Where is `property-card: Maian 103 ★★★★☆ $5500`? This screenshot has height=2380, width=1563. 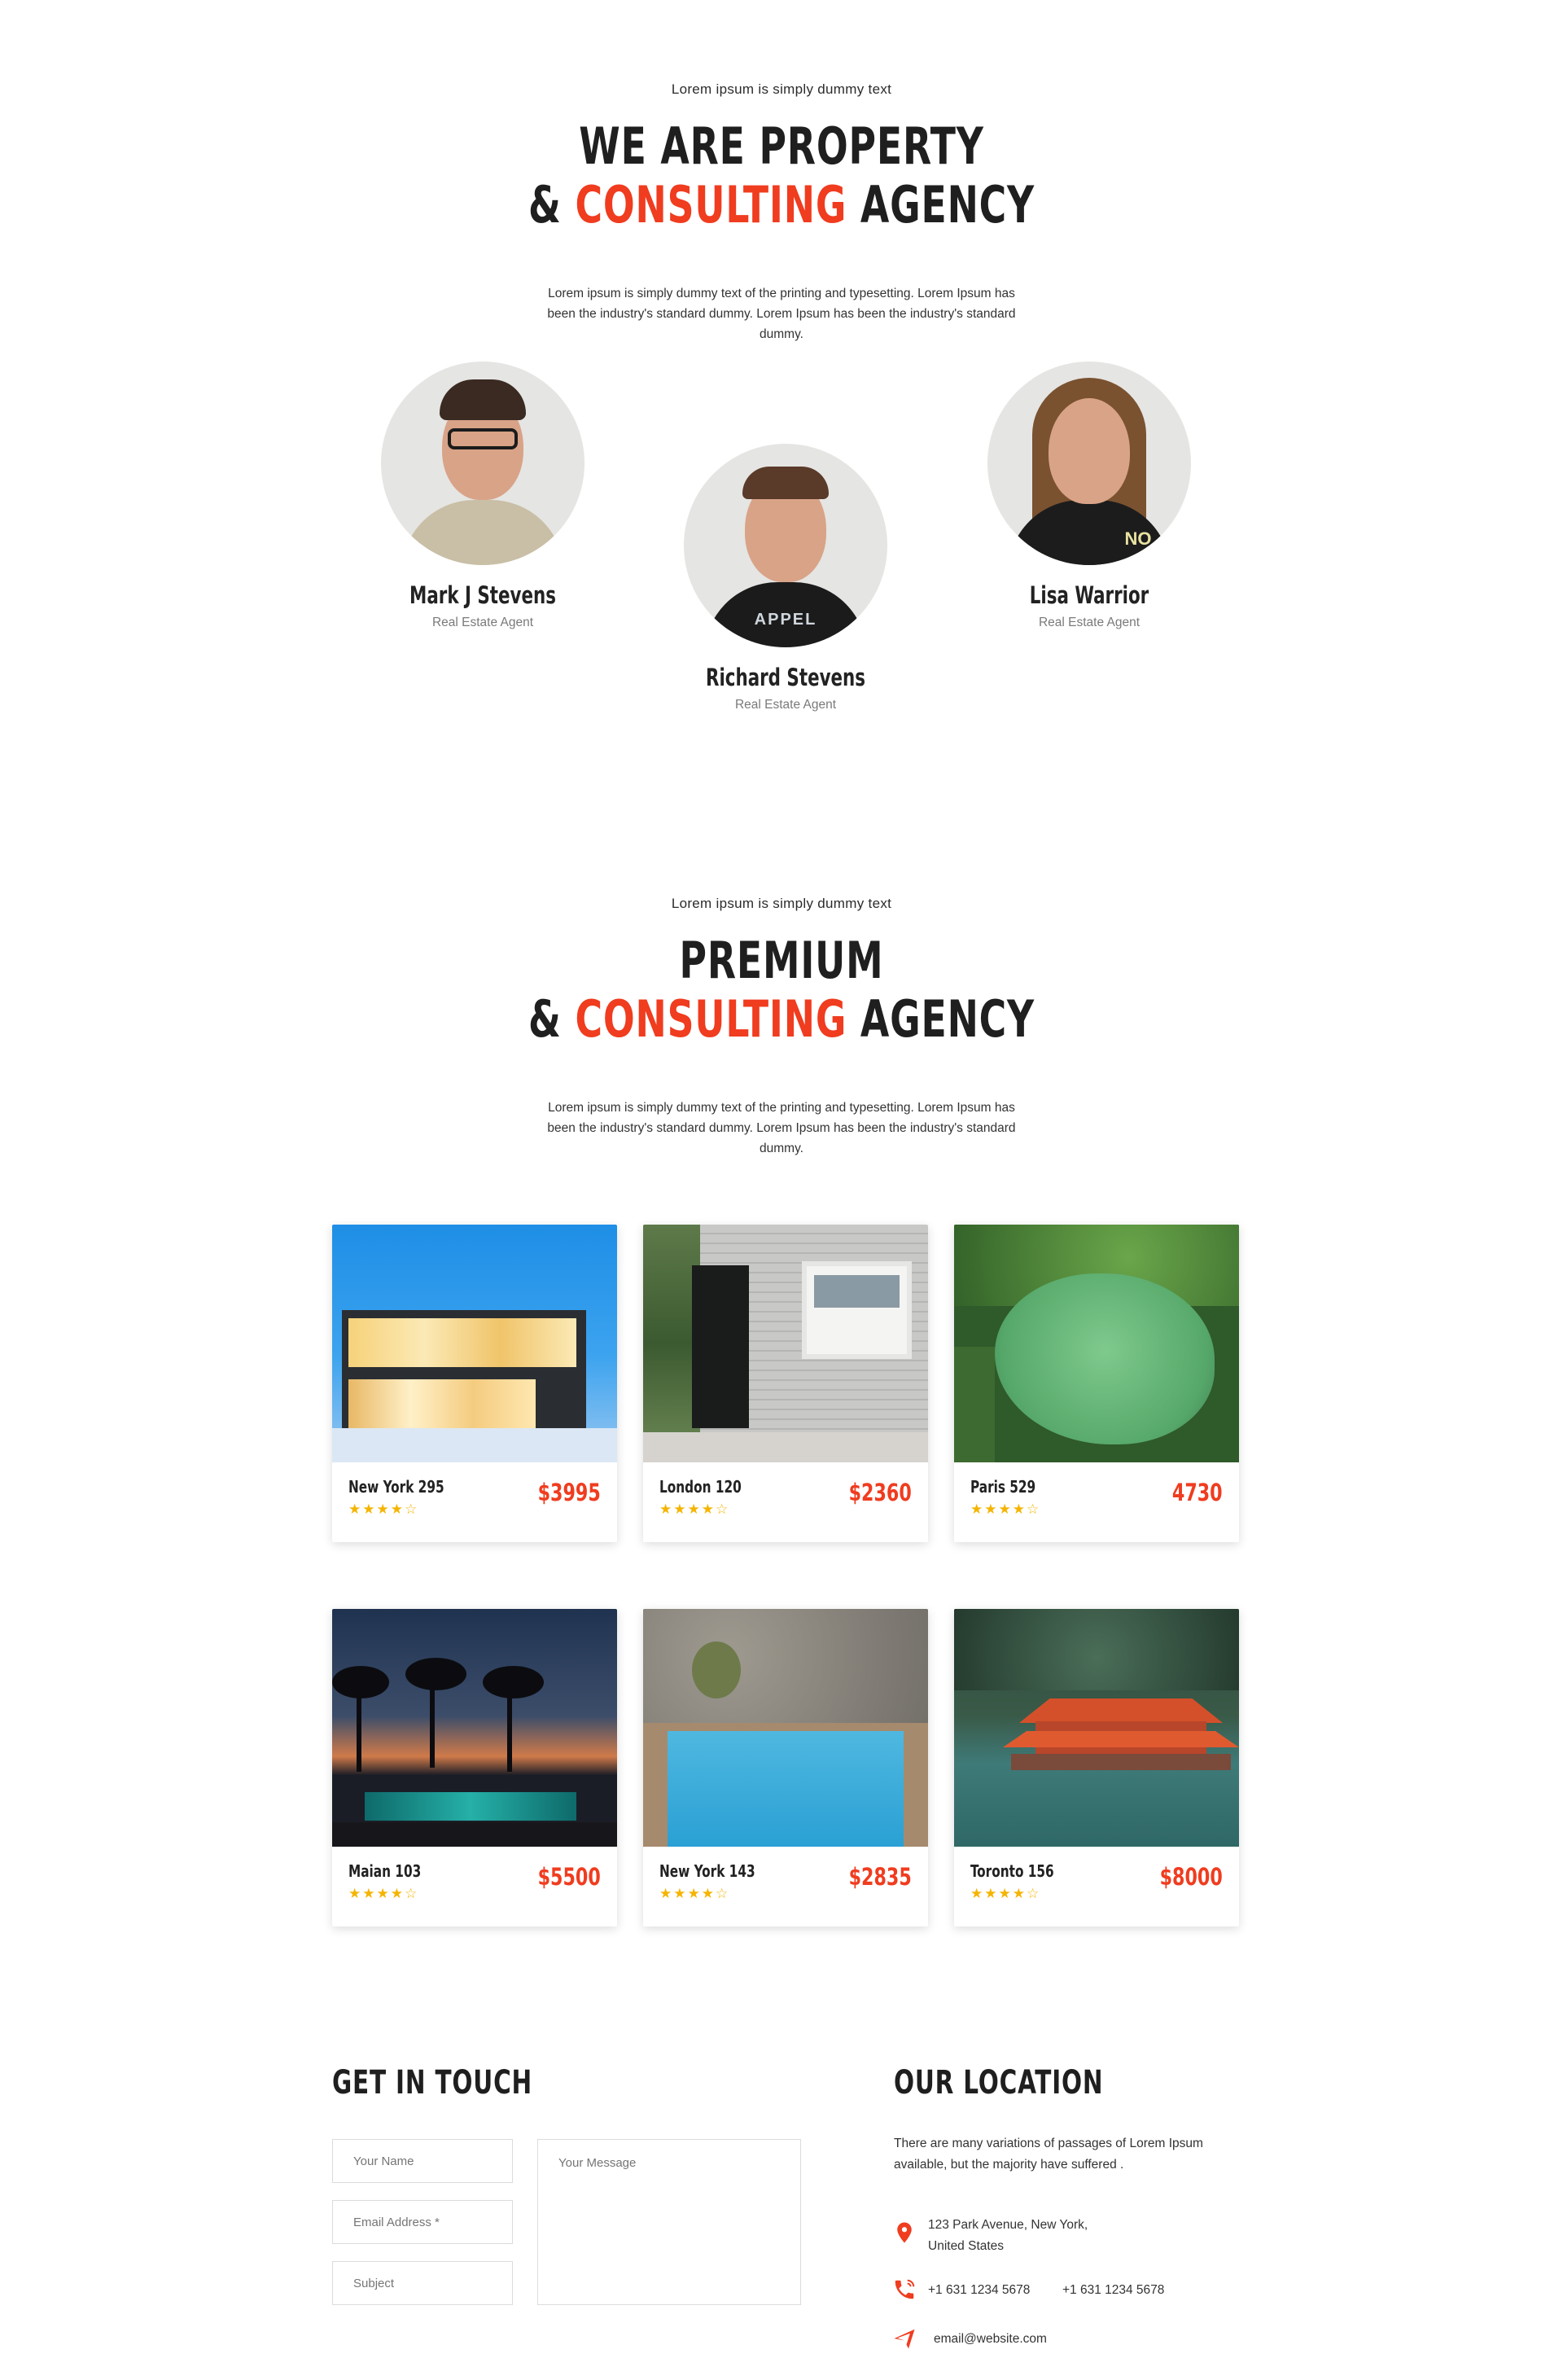
property-card: Maian 103 ★★★★☆ $5500 is located at coordinates (474, 1767).